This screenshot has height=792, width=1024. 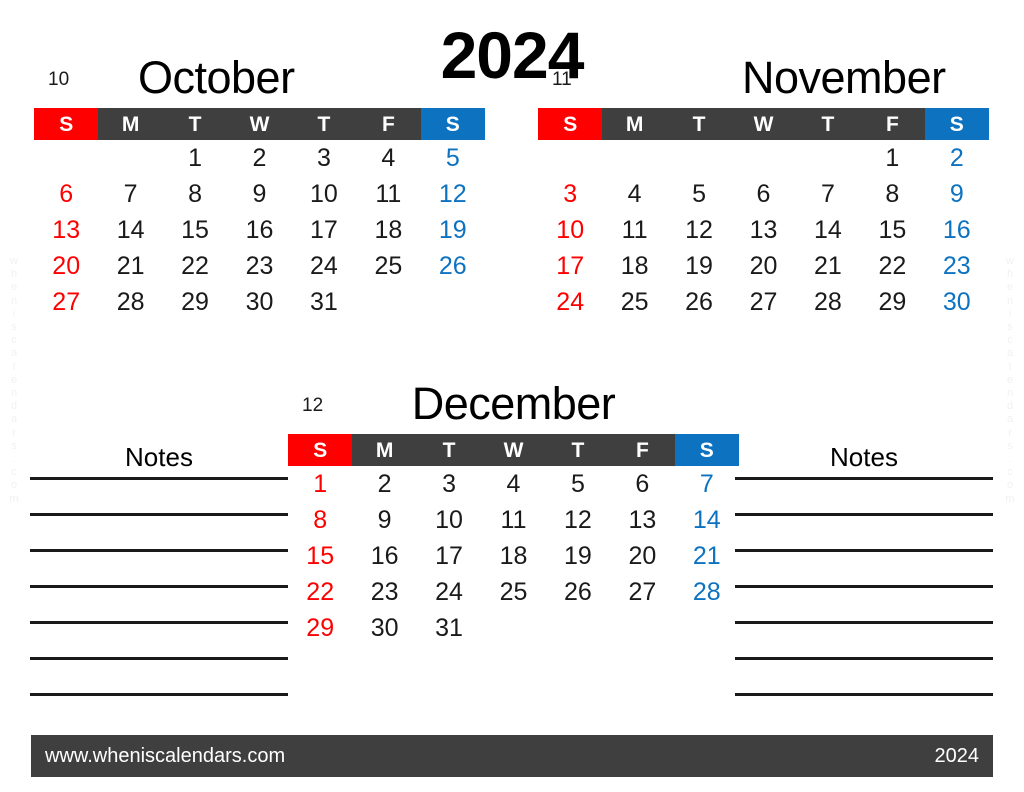 What do you see at coordinates (324, 194) in the screenshot?
I see `day-cell: 10` at bounding box center [324, 194].